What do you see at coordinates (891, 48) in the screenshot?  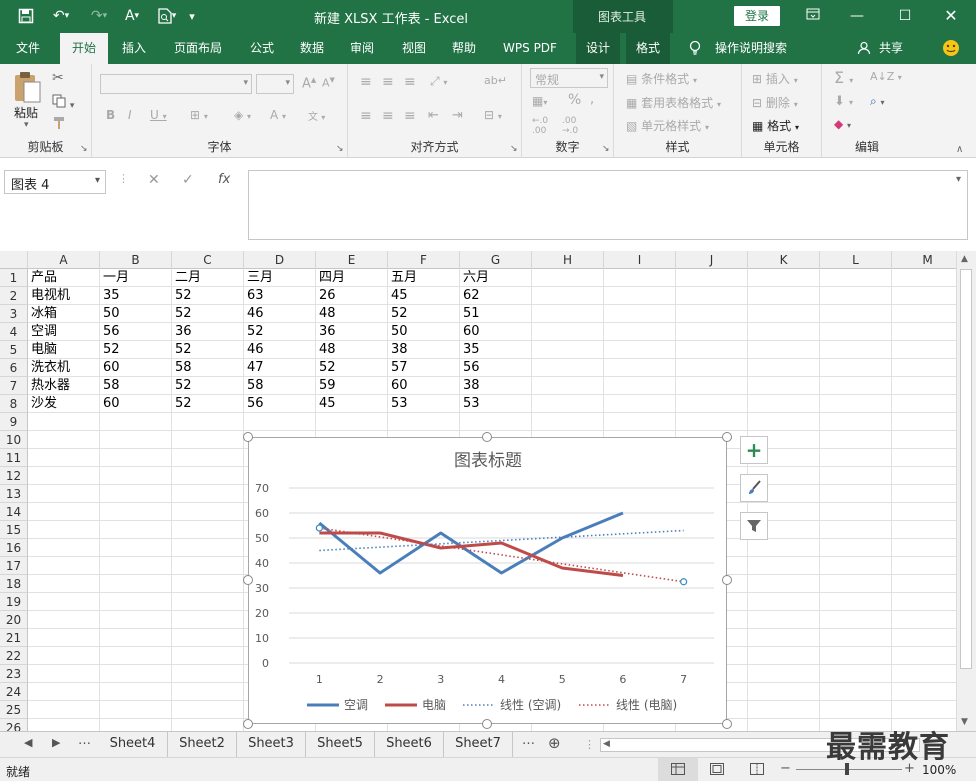 I see `share-button: 共享` at bounding box center [891, 48].